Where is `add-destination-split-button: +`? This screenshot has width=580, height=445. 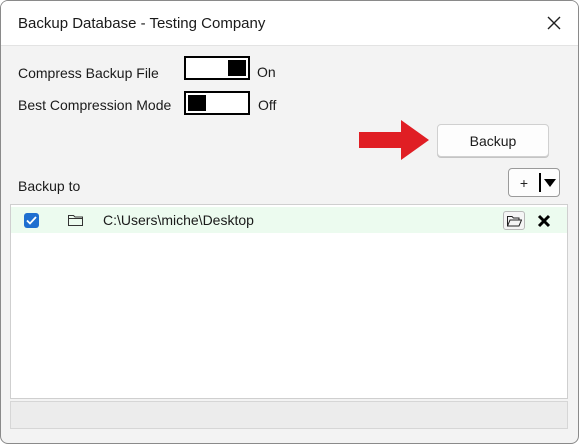 add-destination-split-button: + is located at coordinates (534, 182).